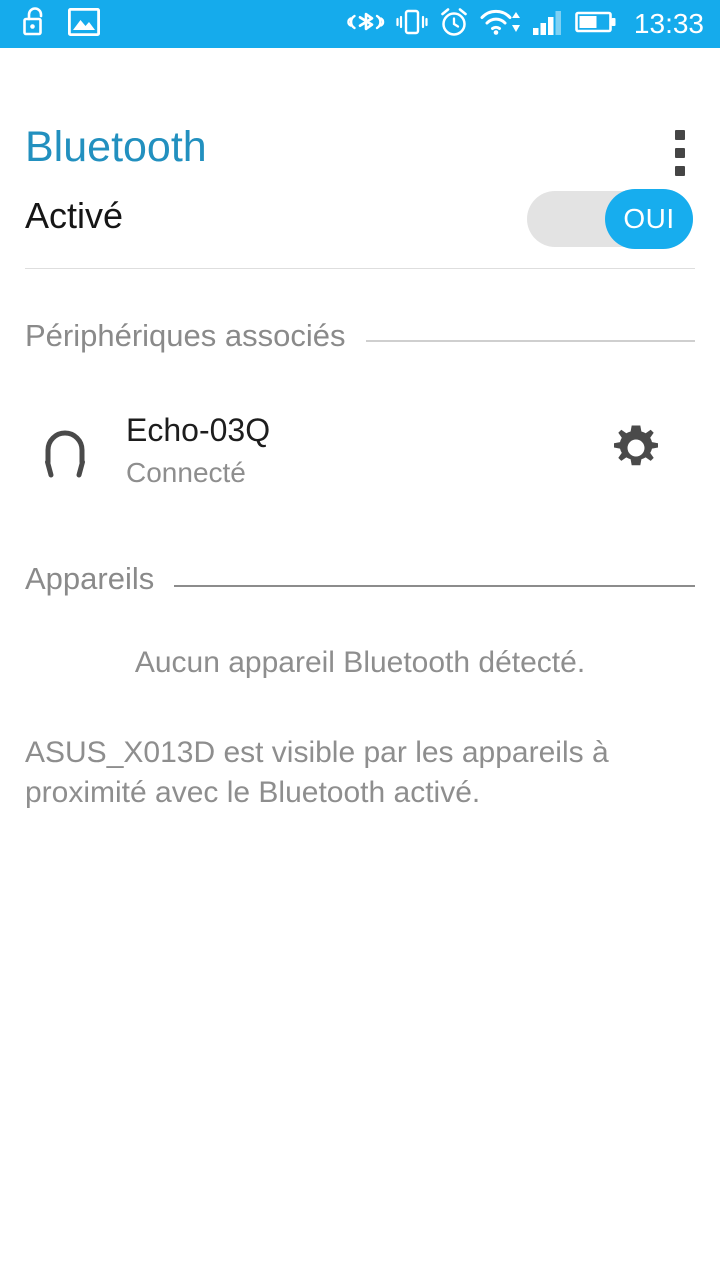 The image size is (720, 1280). I want to click on switch-state-label: OUI, so click(649, 218).